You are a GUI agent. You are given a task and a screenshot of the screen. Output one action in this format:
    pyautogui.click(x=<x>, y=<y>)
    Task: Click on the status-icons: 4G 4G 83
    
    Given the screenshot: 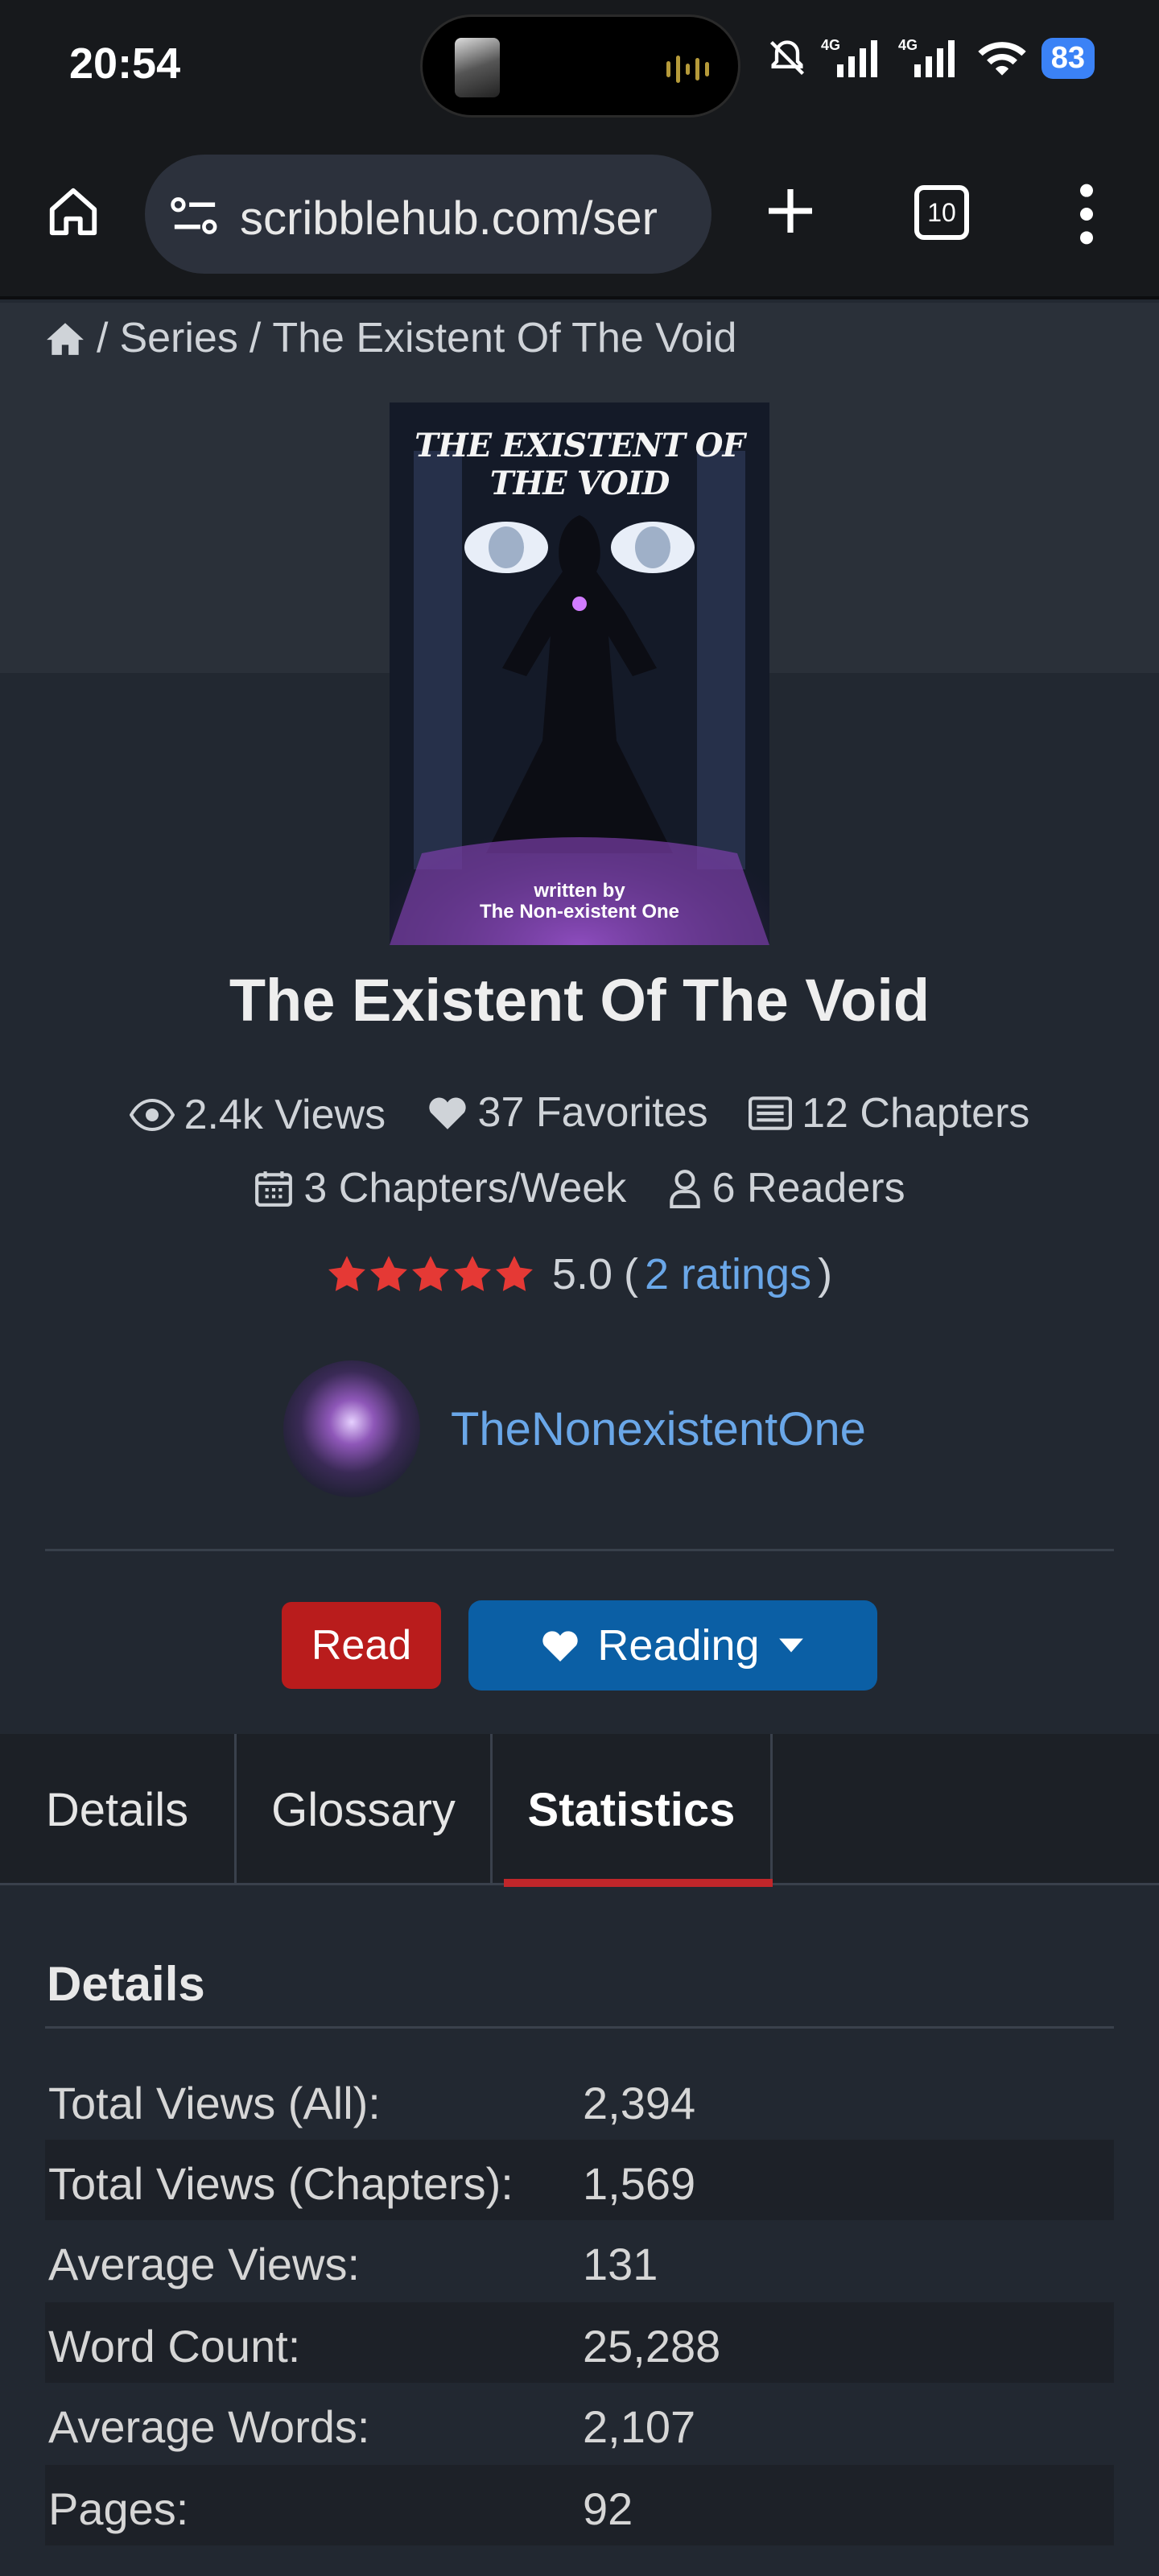 What is the action you would take?
    pyautogui.click(x=930, y=57)
    